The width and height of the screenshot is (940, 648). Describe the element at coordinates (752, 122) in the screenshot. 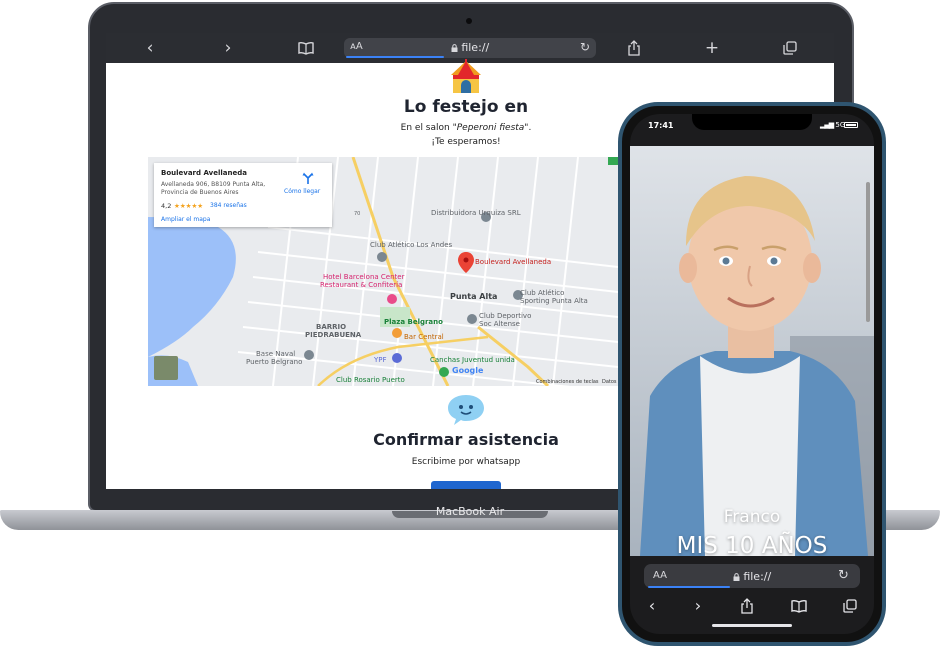

I see `phone-notch` at that location.